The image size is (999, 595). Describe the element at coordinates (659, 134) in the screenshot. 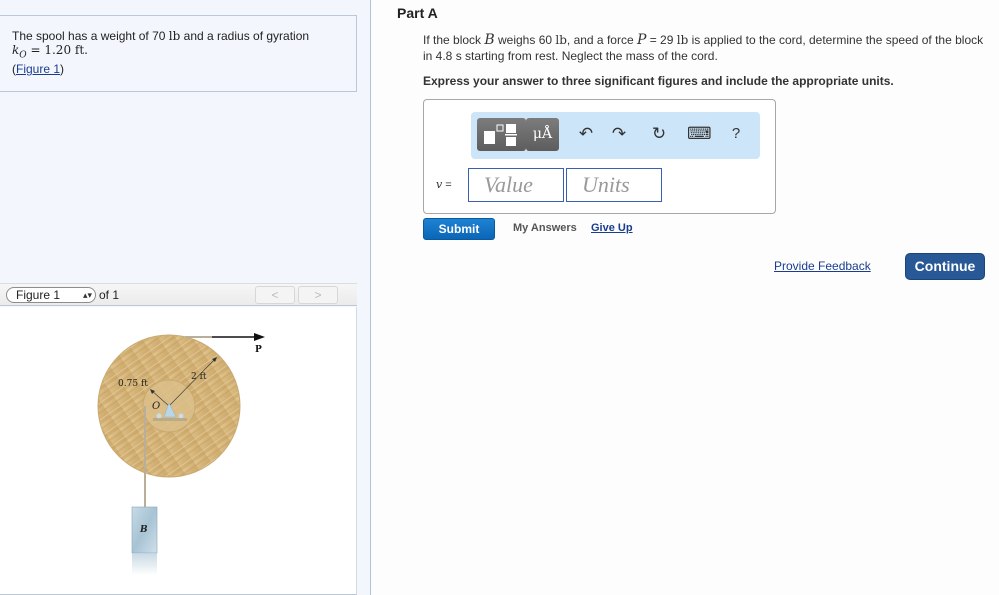

I see `reset-icon: ↻` at that location.